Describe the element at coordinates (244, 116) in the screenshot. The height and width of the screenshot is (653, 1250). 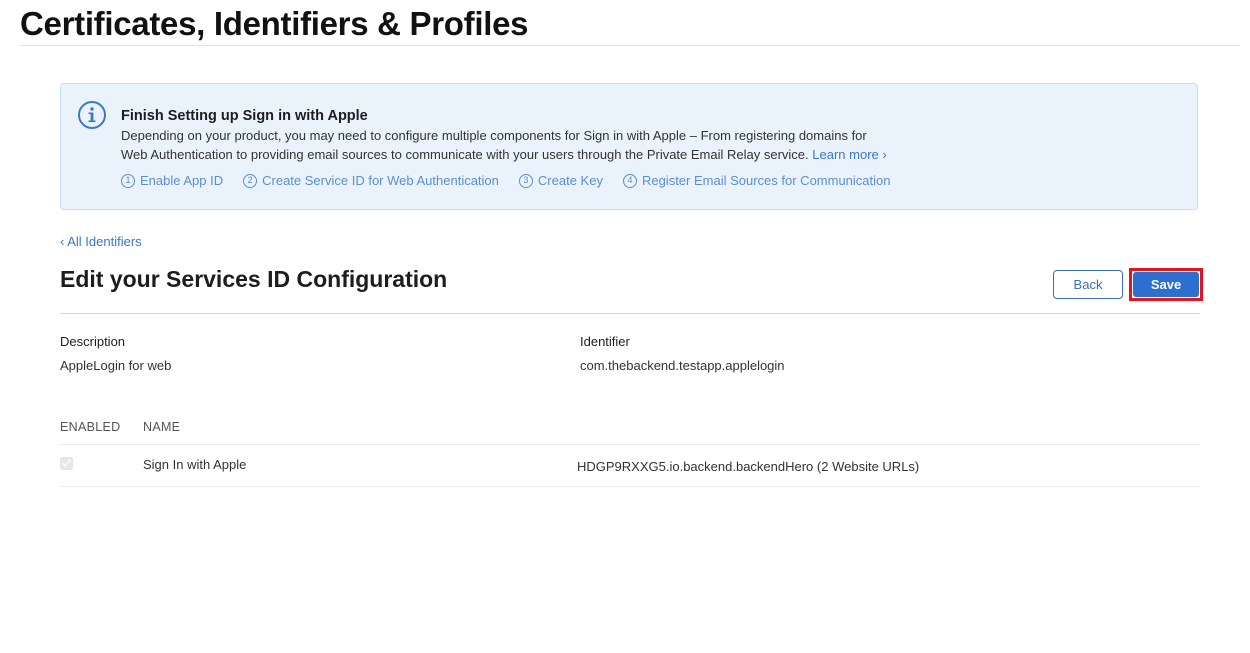
I see `banner-title: Finish Setting up Sign in with Apple` at that location.